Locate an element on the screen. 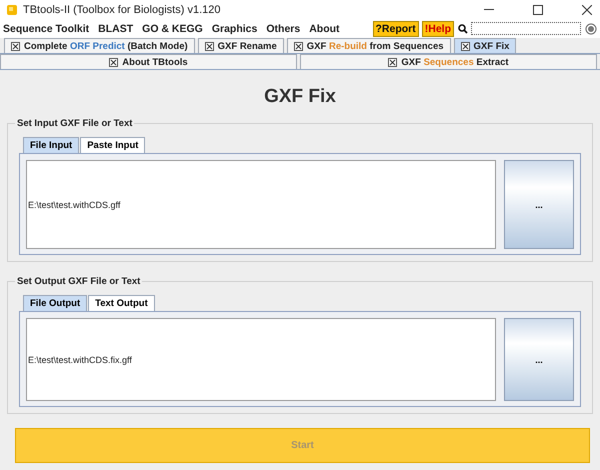  tab: GXF Rename is located at coordinates (241, 45).